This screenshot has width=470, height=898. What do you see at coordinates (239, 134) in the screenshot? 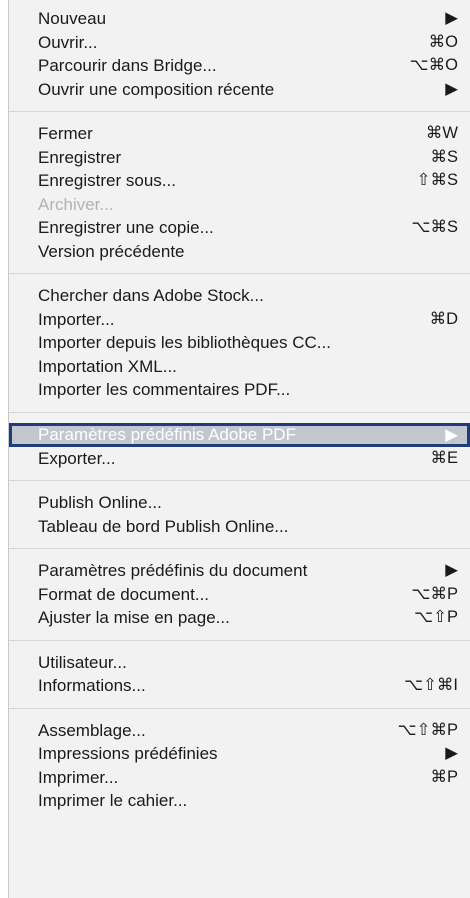
I see `menu-item-fermer: Fermer ⌘W` at bounding box center [239, 134].